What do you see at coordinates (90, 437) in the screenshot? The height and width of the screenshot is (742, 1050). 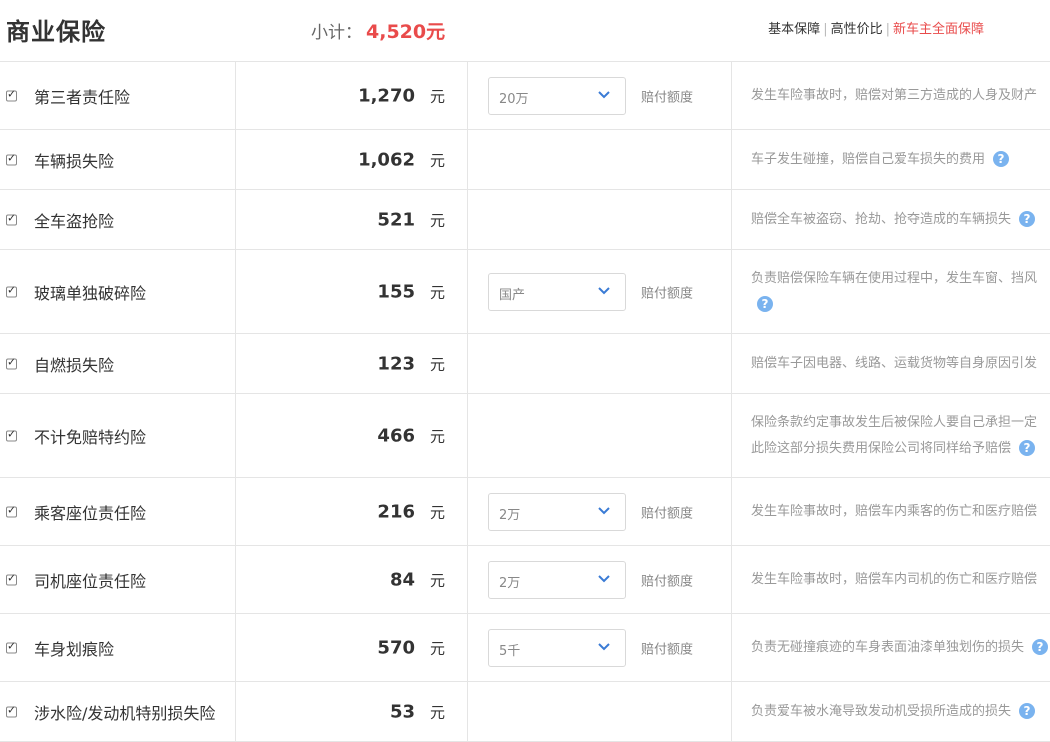 I see `insurance-name: 不计免赔特约险` at bounding box center [90, 437].